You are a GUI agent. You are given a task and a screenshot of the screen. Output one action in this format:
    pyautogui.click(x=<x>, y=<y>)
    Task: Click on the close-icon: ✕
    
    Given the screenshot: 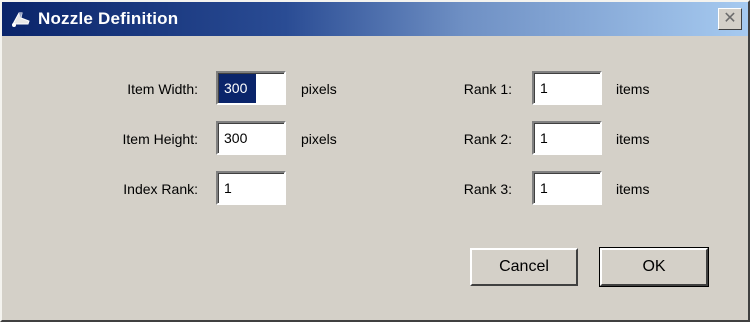 What is the action you would take?
    pyautogui.click(x=730, y=18)
    